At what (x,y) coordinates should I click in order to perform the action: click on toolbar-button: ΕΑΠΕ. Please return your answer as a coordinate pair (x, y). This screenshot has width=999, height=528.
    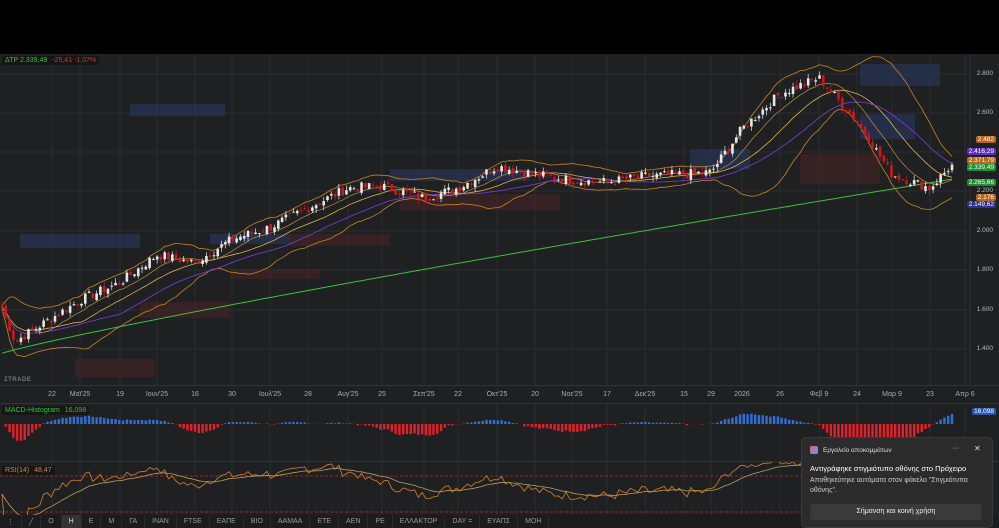
    Looking at the image, I should click on (227, 521).